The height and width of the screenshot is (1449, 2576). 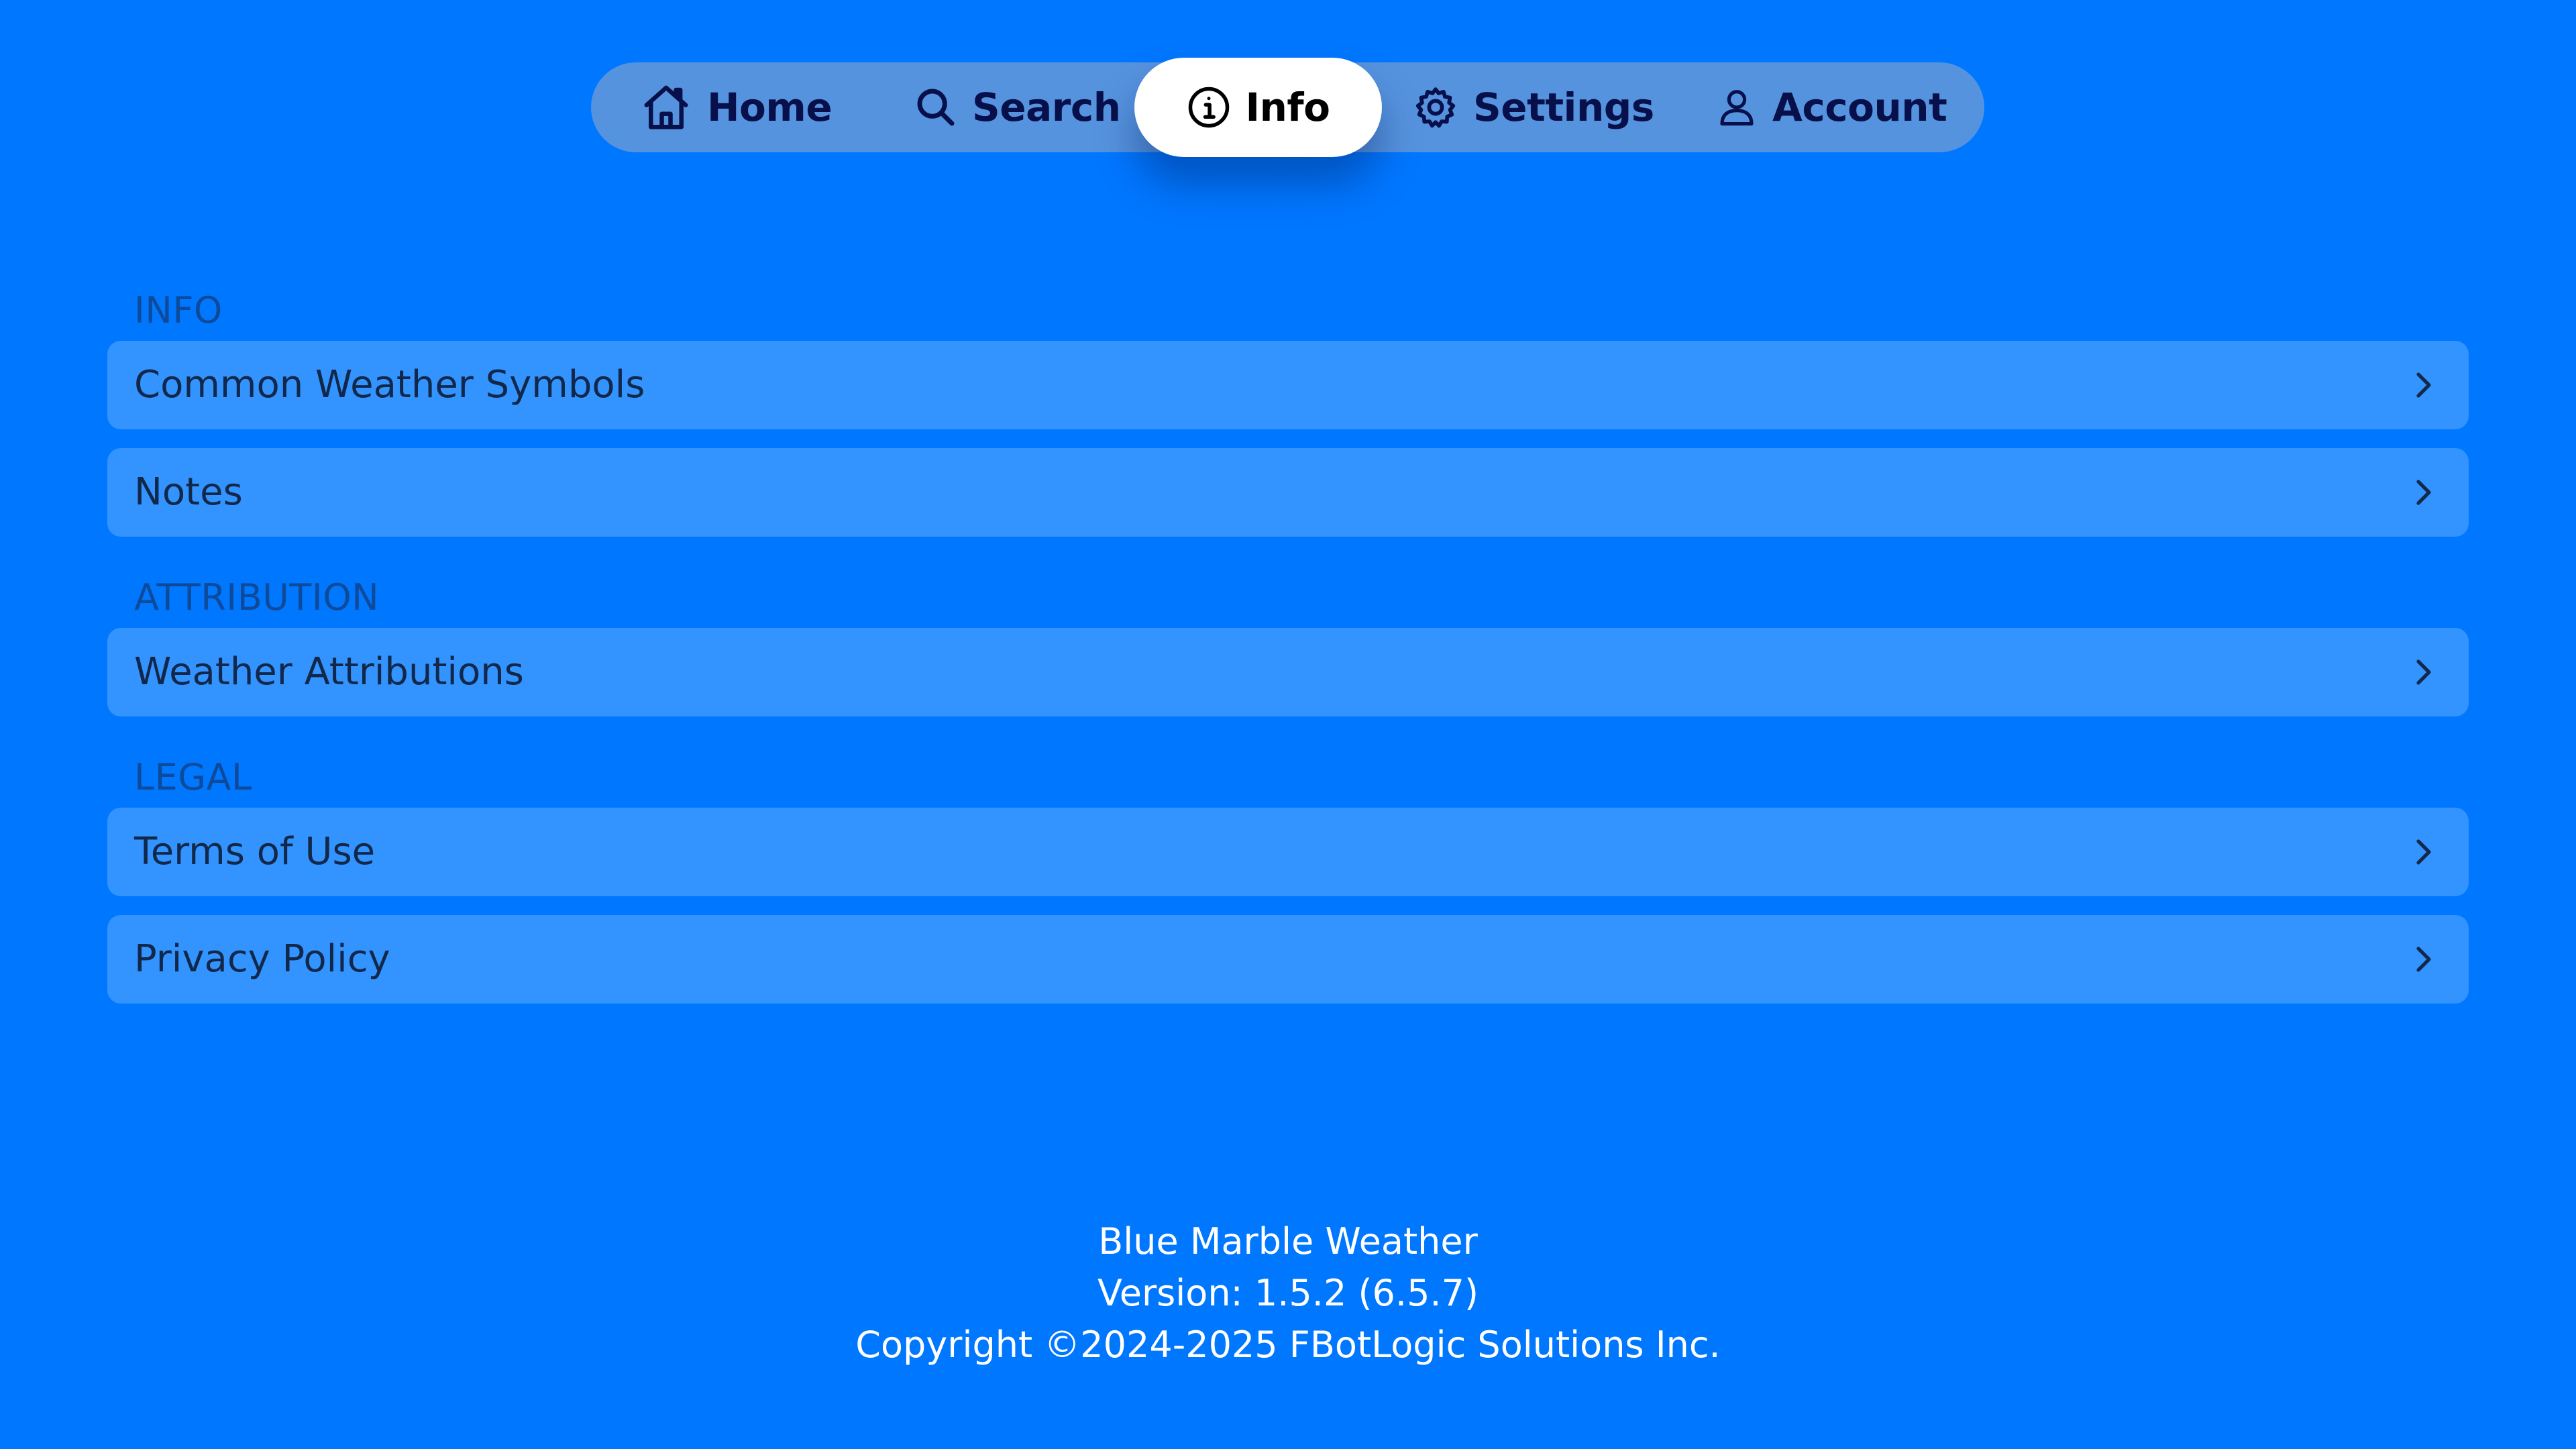 I want to click on list-item-label: Weather Attributions, so click(x=329, y=672).